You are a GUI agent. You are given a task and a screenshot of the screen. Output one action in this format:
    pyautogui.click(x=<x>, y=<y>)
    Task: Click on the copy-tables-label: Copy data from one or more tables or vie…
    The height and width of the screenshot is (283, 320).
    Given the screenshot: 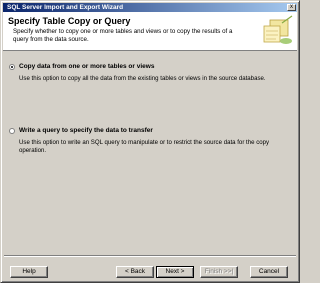 What is the action you would take?
    pyautogui.click(x=86, y=66)
    